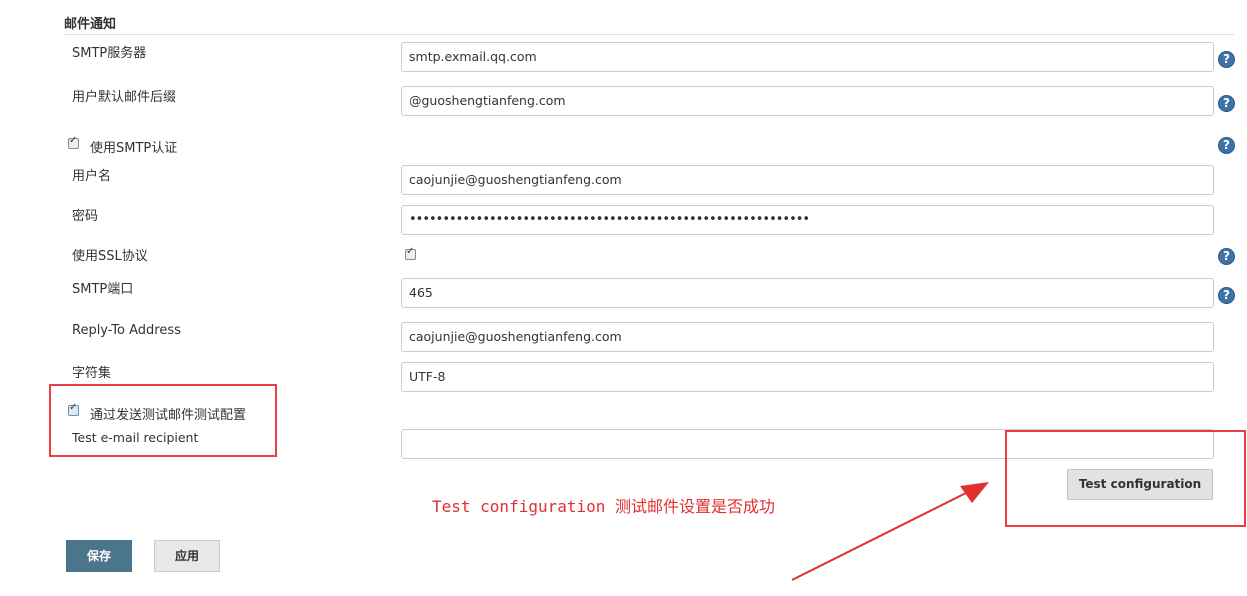 The width and height of the screenshot is (1247, 596). I want to click on apply-button: 应用, so click(187, 556).